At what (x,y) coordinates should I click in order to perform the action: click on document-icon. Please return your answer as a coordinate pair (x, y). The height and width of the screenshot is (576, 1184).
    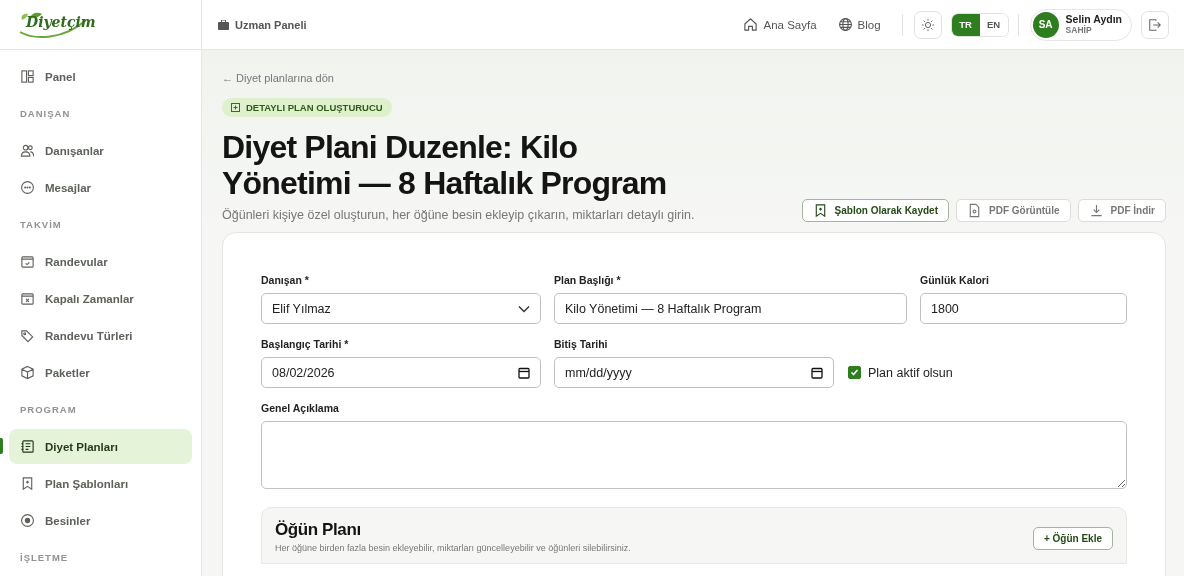
    Looking at the image, I should click on (27, 446).